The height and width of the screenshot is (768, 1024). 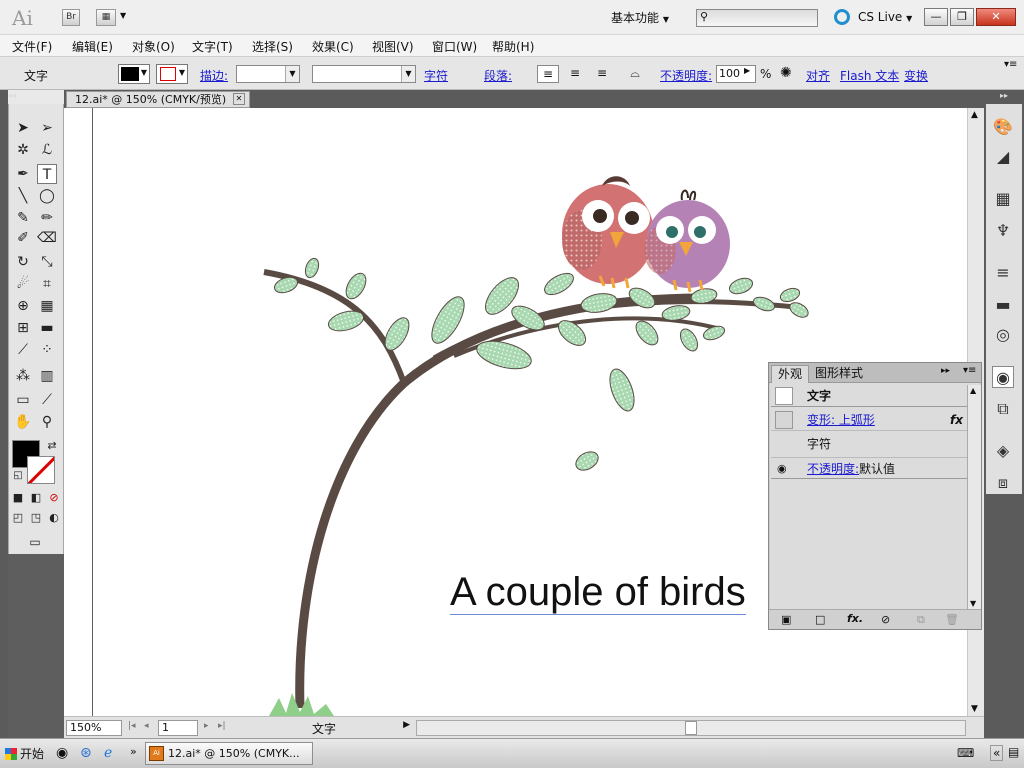 What do you see at coordinates (106, 17) in the screenshot?
I see `arrange-documents-button: ▦` at bounding box center [106, 17].